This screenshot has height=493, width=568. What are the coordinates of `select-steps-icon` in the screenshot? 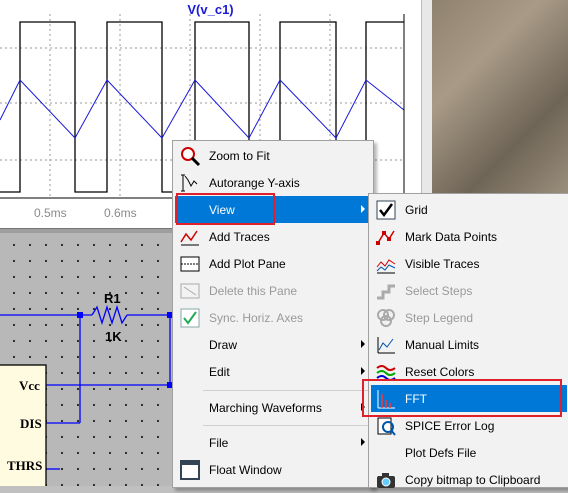 It's located at (386, 292).